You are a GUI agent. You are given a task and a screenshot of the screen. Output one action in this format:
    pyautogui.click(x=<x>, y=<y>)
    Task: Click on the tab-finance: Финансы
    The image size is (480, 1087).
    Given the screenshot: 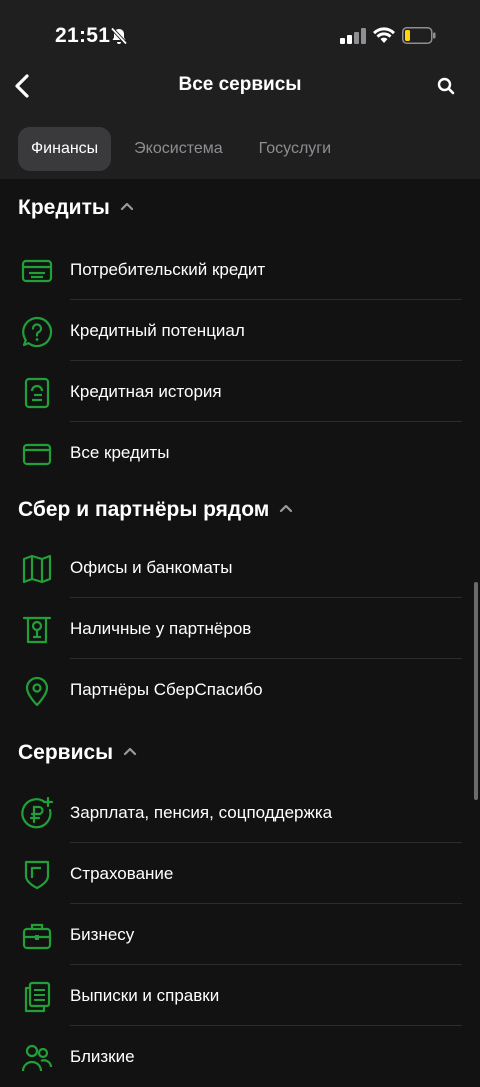 What is the action you would take?
    pyautogui.click(x=65, y=149)
    